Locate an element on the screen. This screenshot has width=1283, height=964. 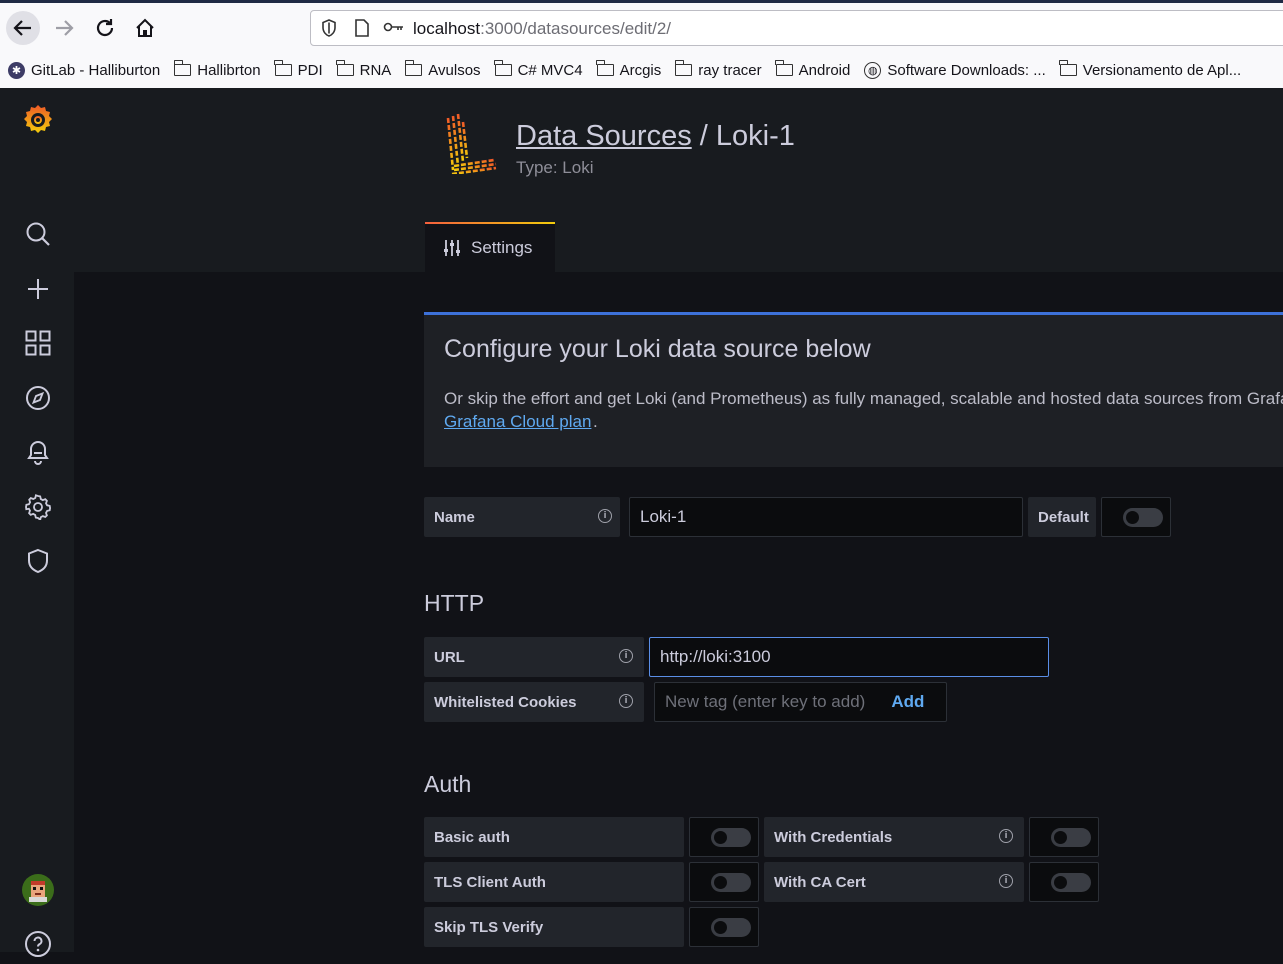
whitelisted-cookies-label: Whitelisted Cookies i is located at coordinates (534, 702).